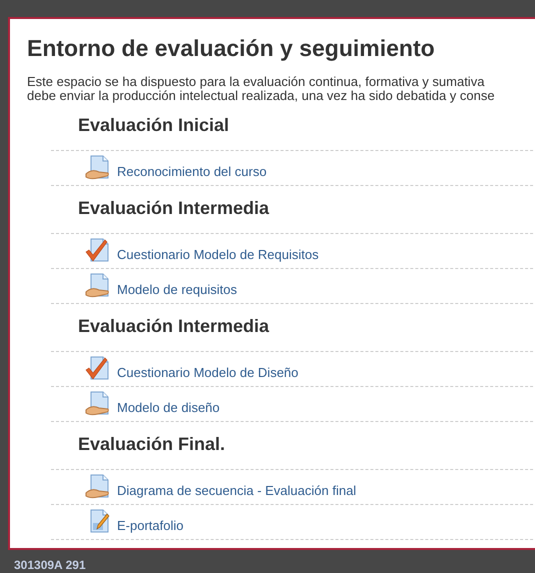 This screenshot has height=573, width=535. What do you see at coordinates (207, 369) in the screenshot?
I see `activity-link: Cuestionario Modelo de Diseño` at bounding box center [207, 369].